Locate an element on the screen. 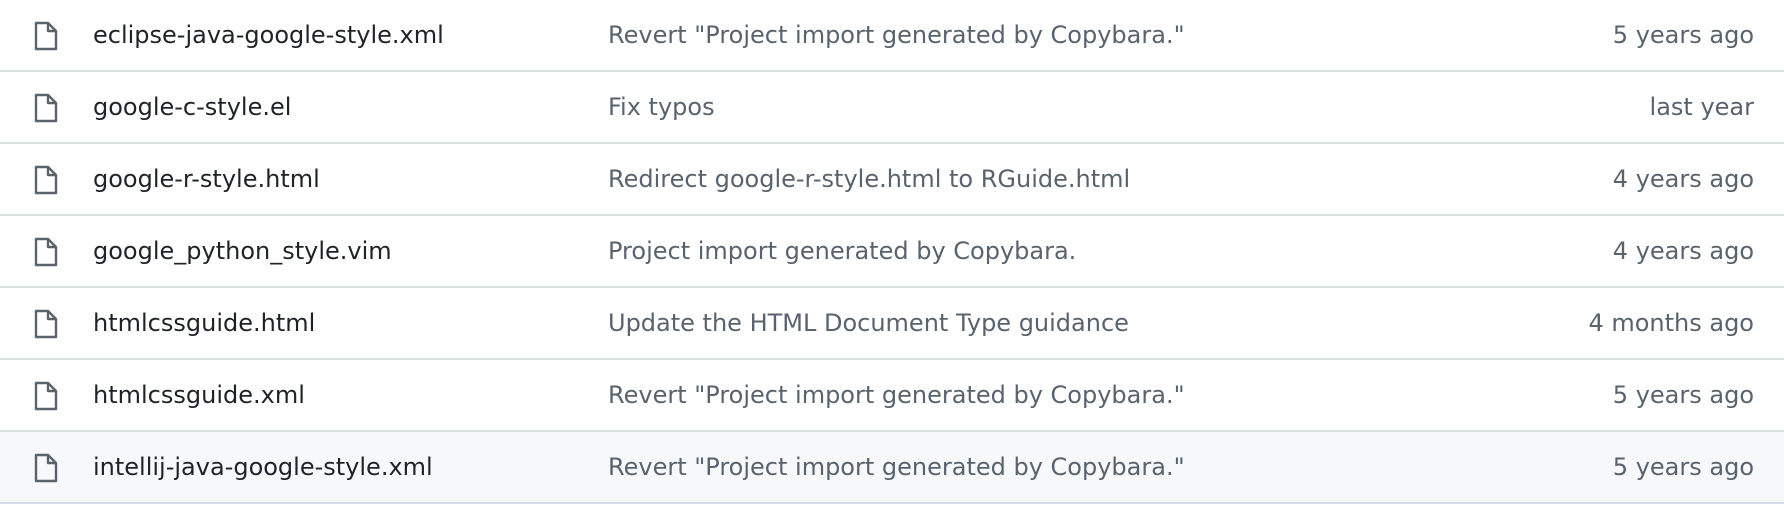 Image resolution: width=1784 pixels, height=515 pixels. file-name-link: intellij-java-google-style.xml is located at coordinates (263, 467).